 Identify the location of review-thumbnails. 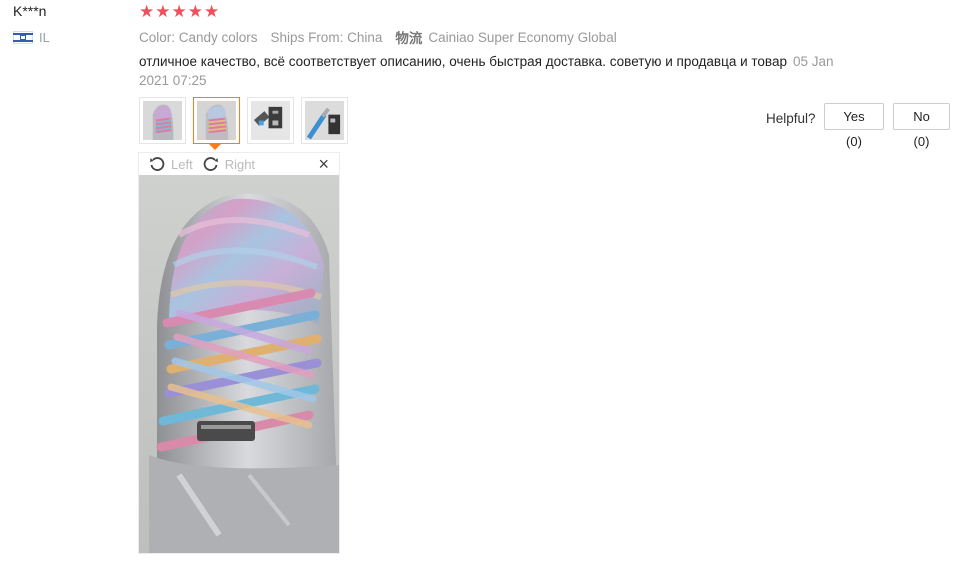
(243, 123).